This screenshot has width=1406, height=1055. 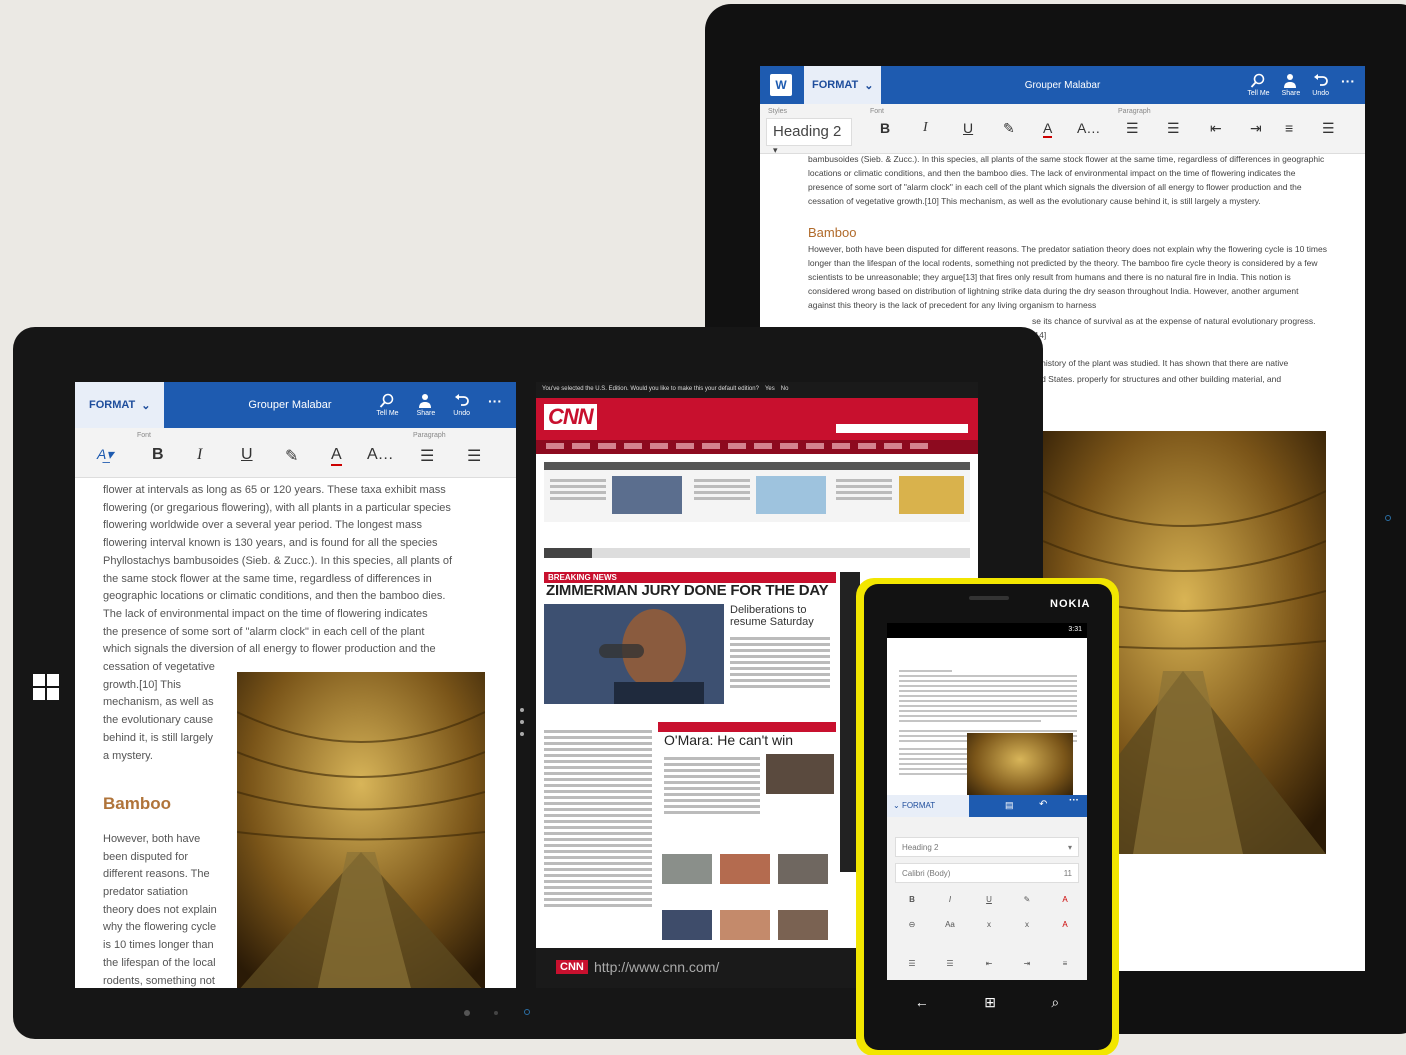 What do you see at coordinates (46, 687) in the screenshot?
I see `windows-logo-icon` at bounding box center [46, 687].